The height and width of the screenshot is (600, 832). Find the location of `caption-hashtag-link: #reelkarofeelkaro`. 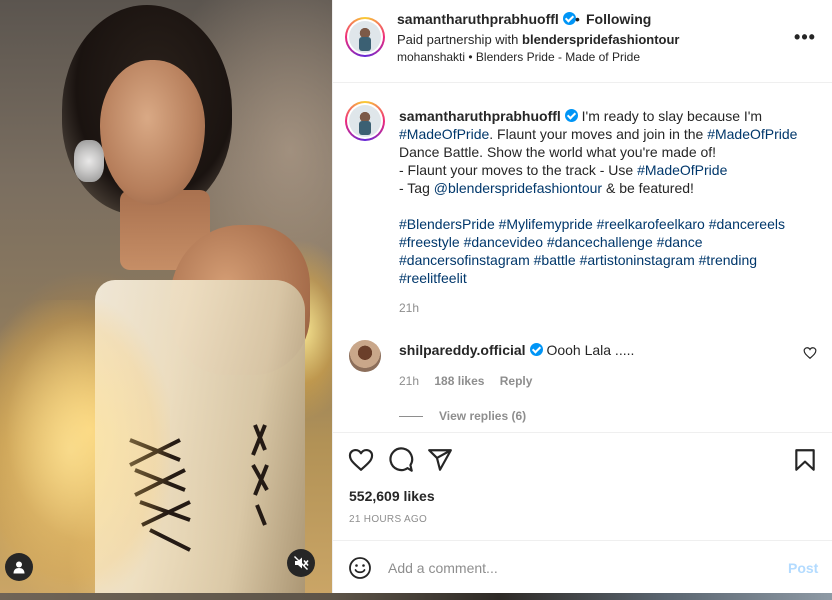

caption-hashtag-link: #reelkarofeelkaro is located at coordinates (651, 224).